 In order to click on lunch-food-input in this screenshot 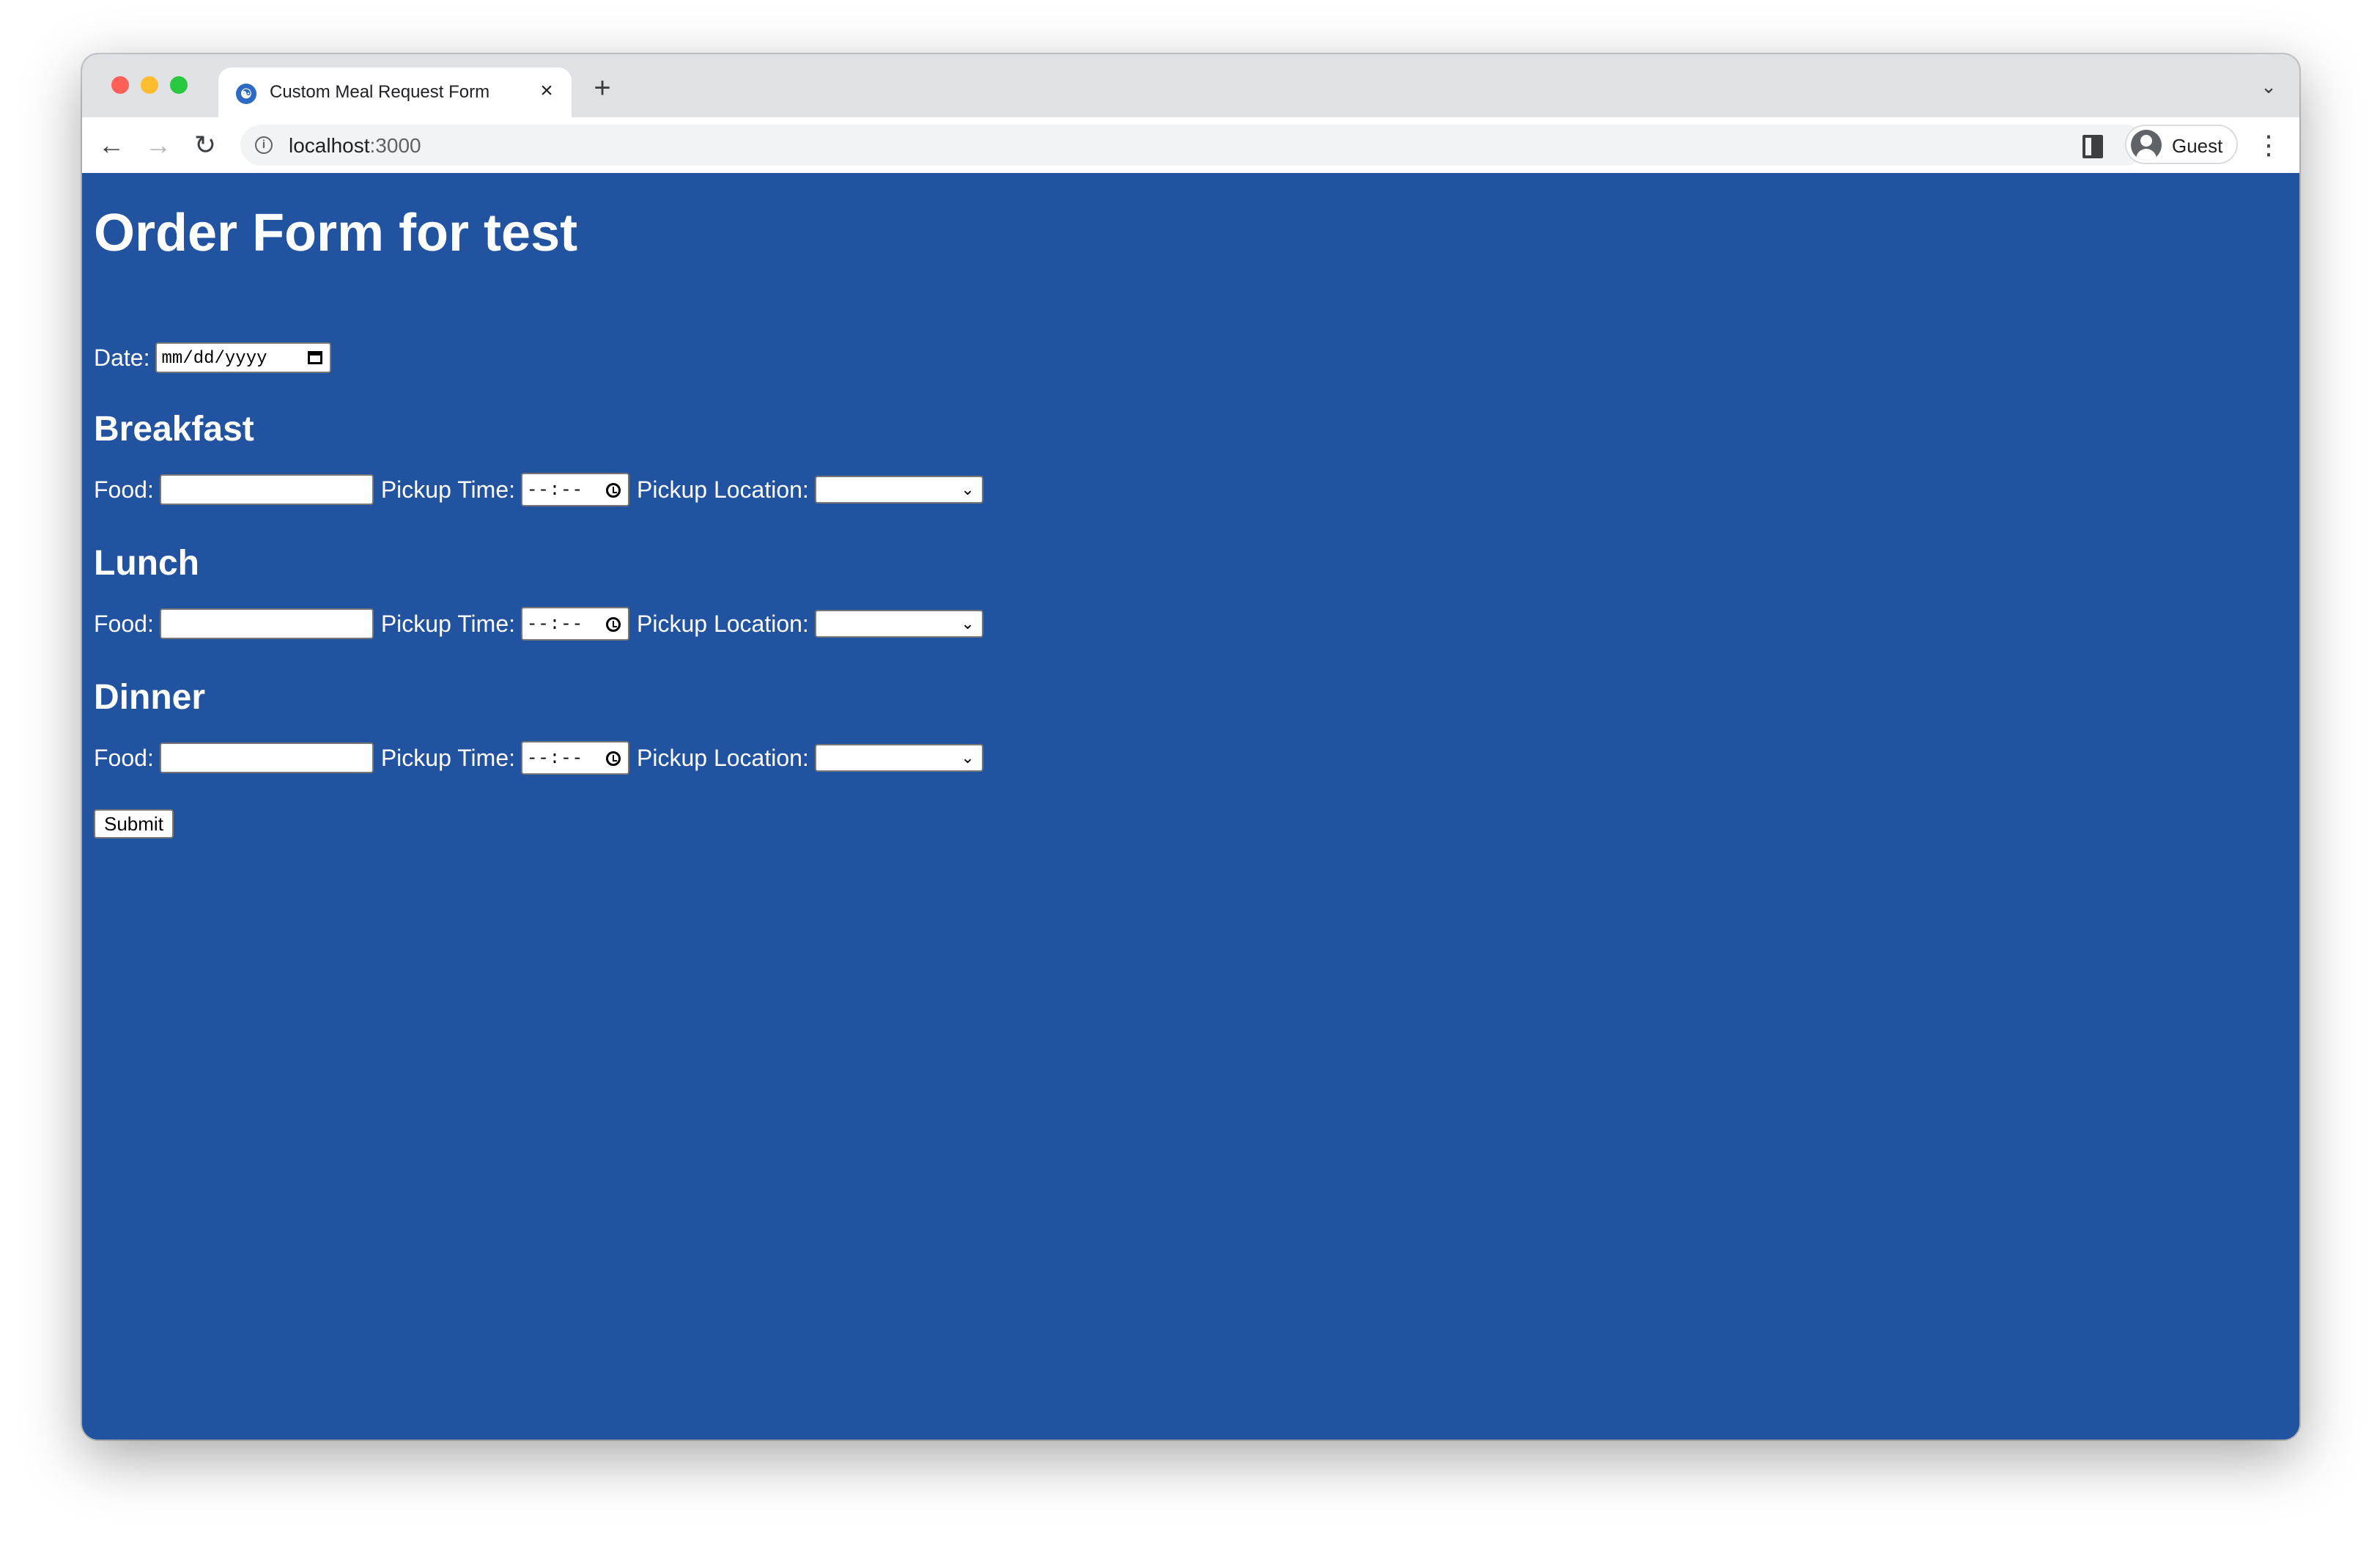, I will do `click(266, 623)`.